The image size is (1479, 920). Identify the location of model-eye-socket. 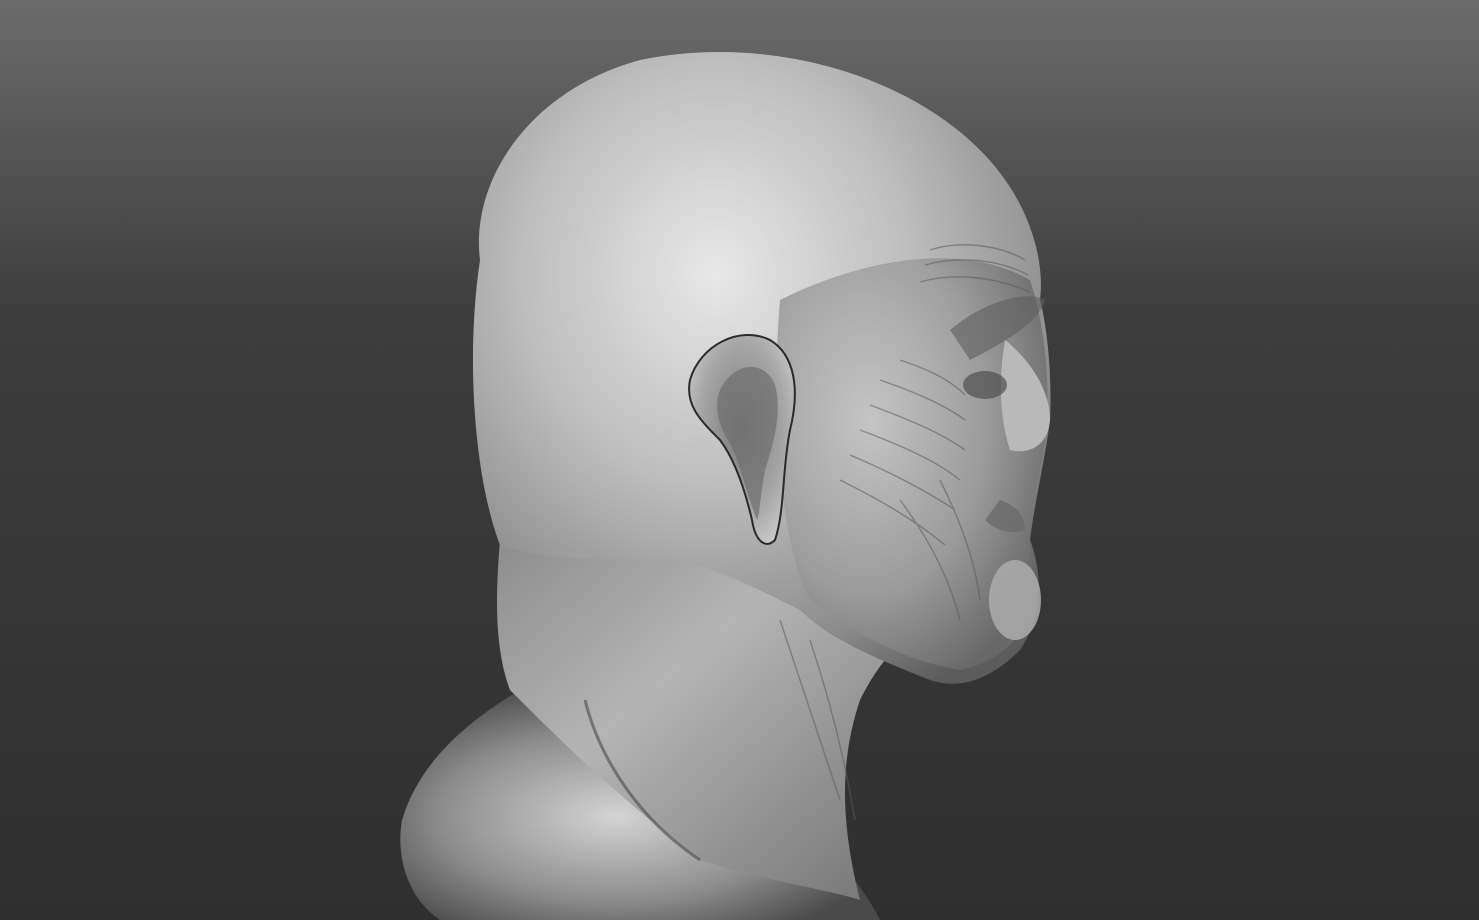
(985, 385).